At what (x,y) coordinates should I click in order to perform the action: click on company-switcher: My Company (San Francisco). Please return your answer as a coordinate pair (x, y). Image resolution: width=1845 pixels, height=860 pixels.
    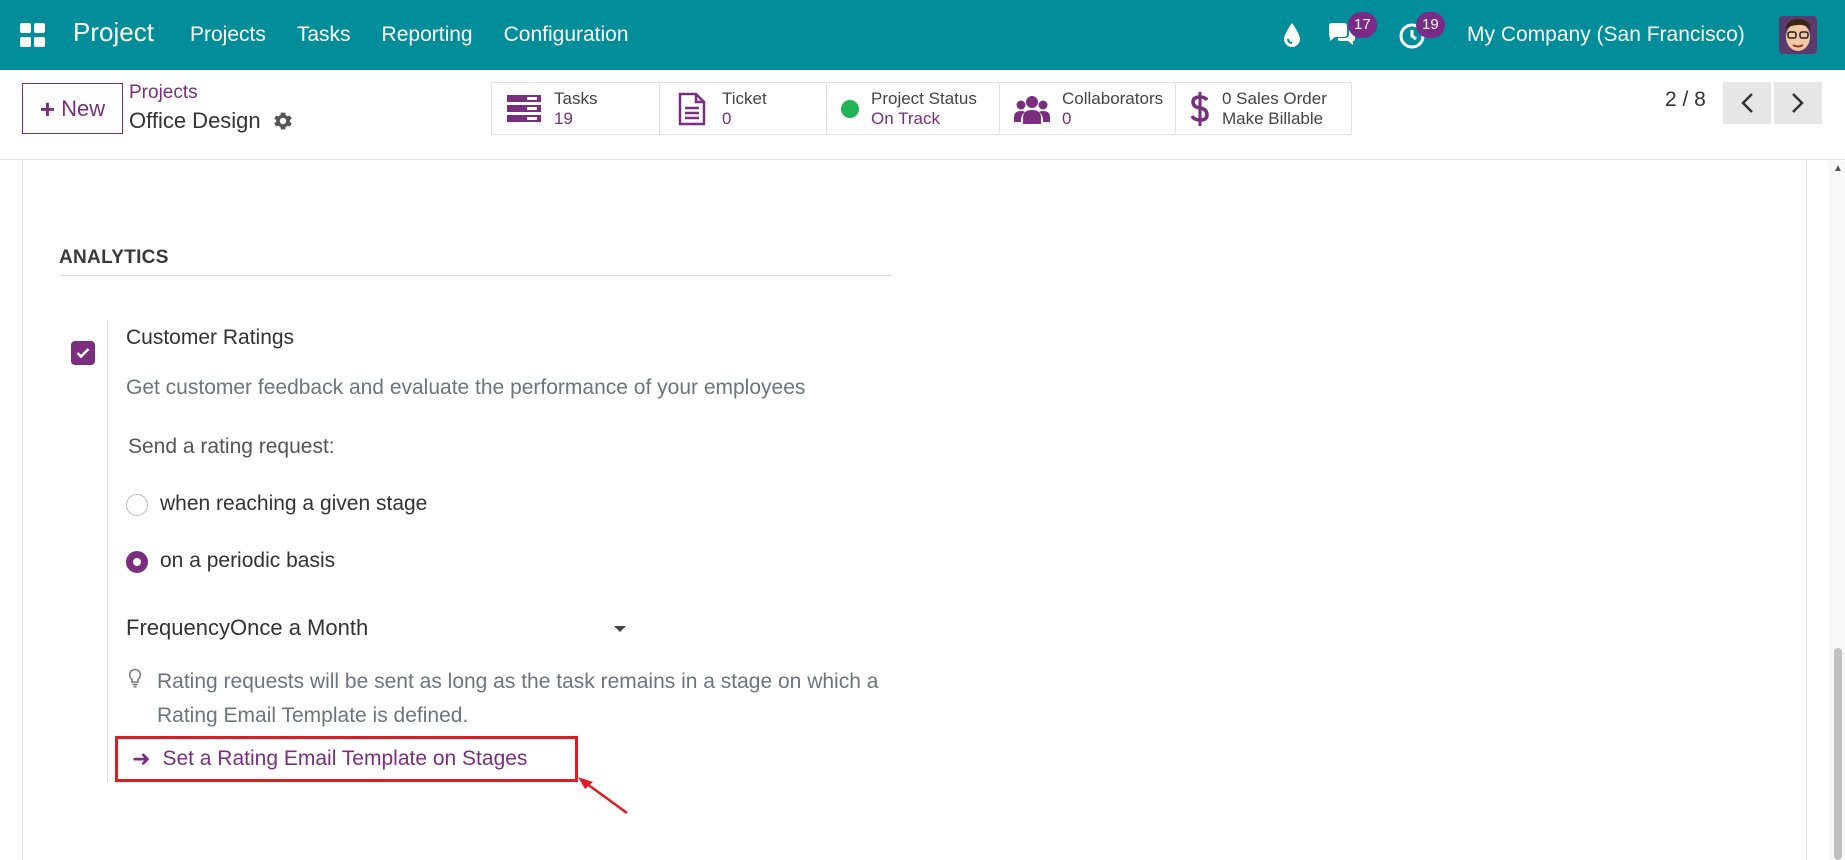
    Looking at the image, I should click on (1606, 35).